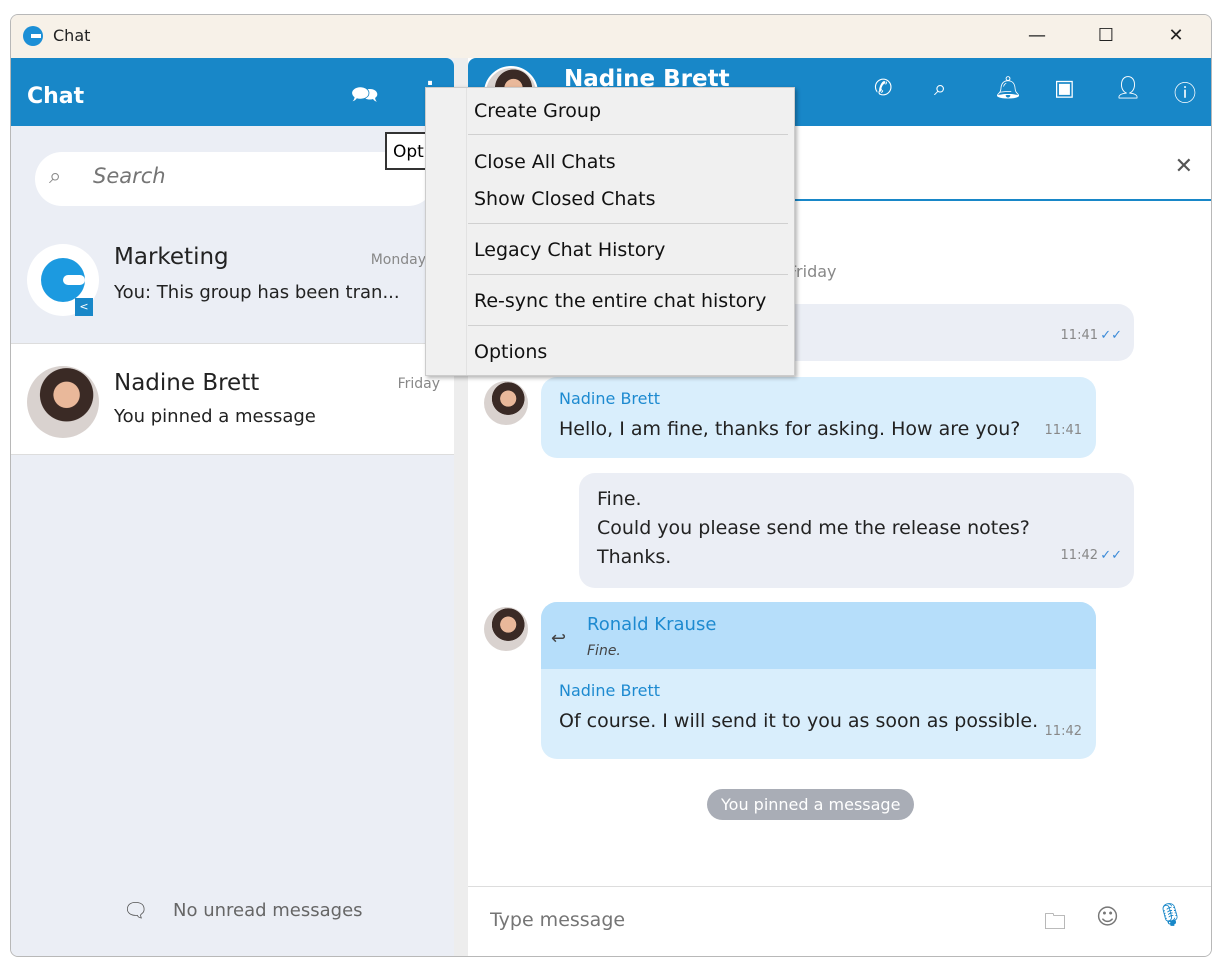 This screenshot has width=1227, height=967. Describe the element at coordinates (812, 271) in the screenshot. I see `date-separator: Friday` at that location.